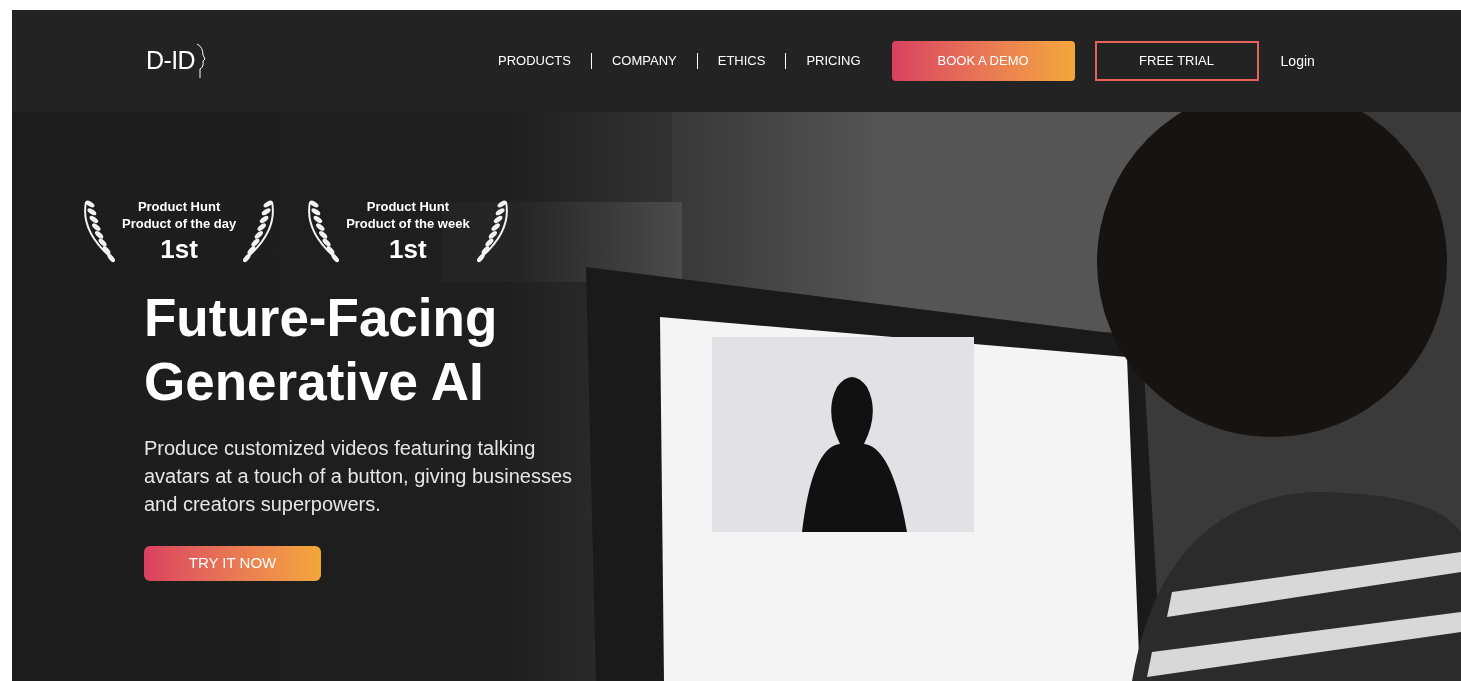 This screenshot has width=1461, height=681. What do you see at coordinates (359, 476) in the screenshot?
I see `description: Produce customized videos featuring talking avatars at a touch of a button, giving businesses and creators superpowers.` at bounding box center [359, 476].